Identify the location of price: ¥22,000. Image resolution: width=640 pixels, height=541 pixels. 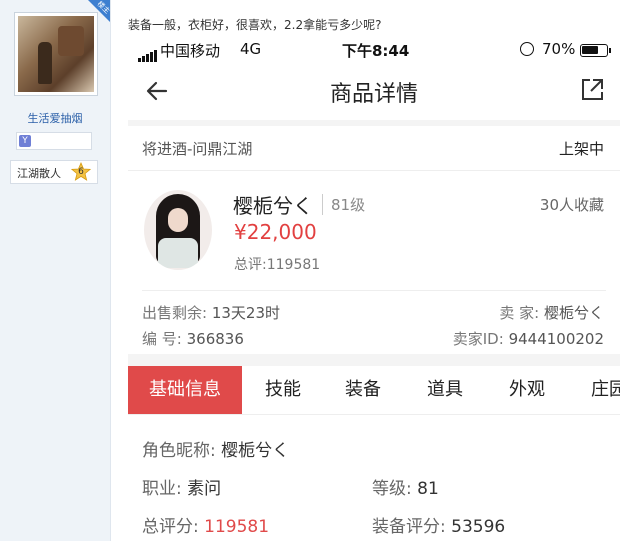
(275, 232).